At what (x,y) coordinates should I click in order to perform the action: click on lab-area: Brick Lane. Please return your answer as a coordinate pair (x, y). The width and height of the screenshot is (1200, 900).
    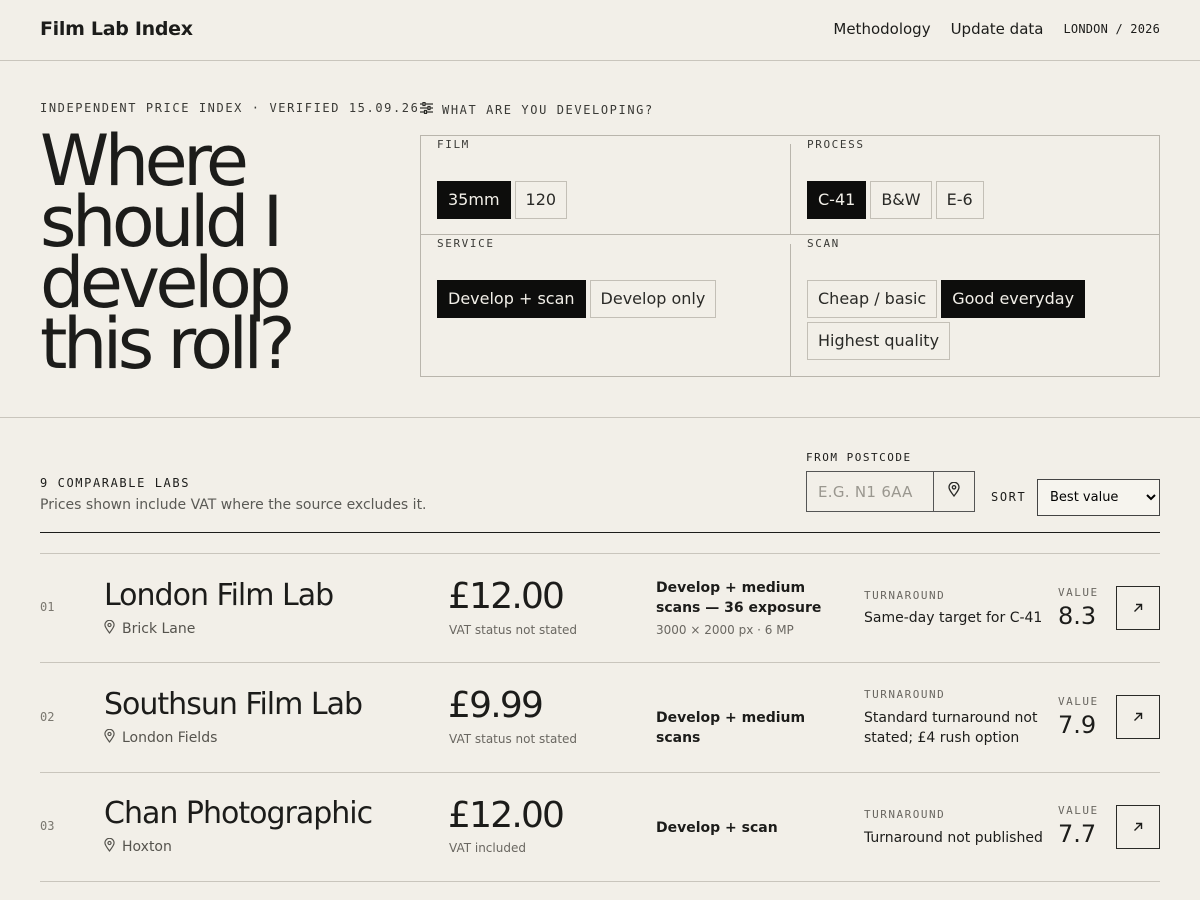
    Looking at the image, I should click on (159, 629).